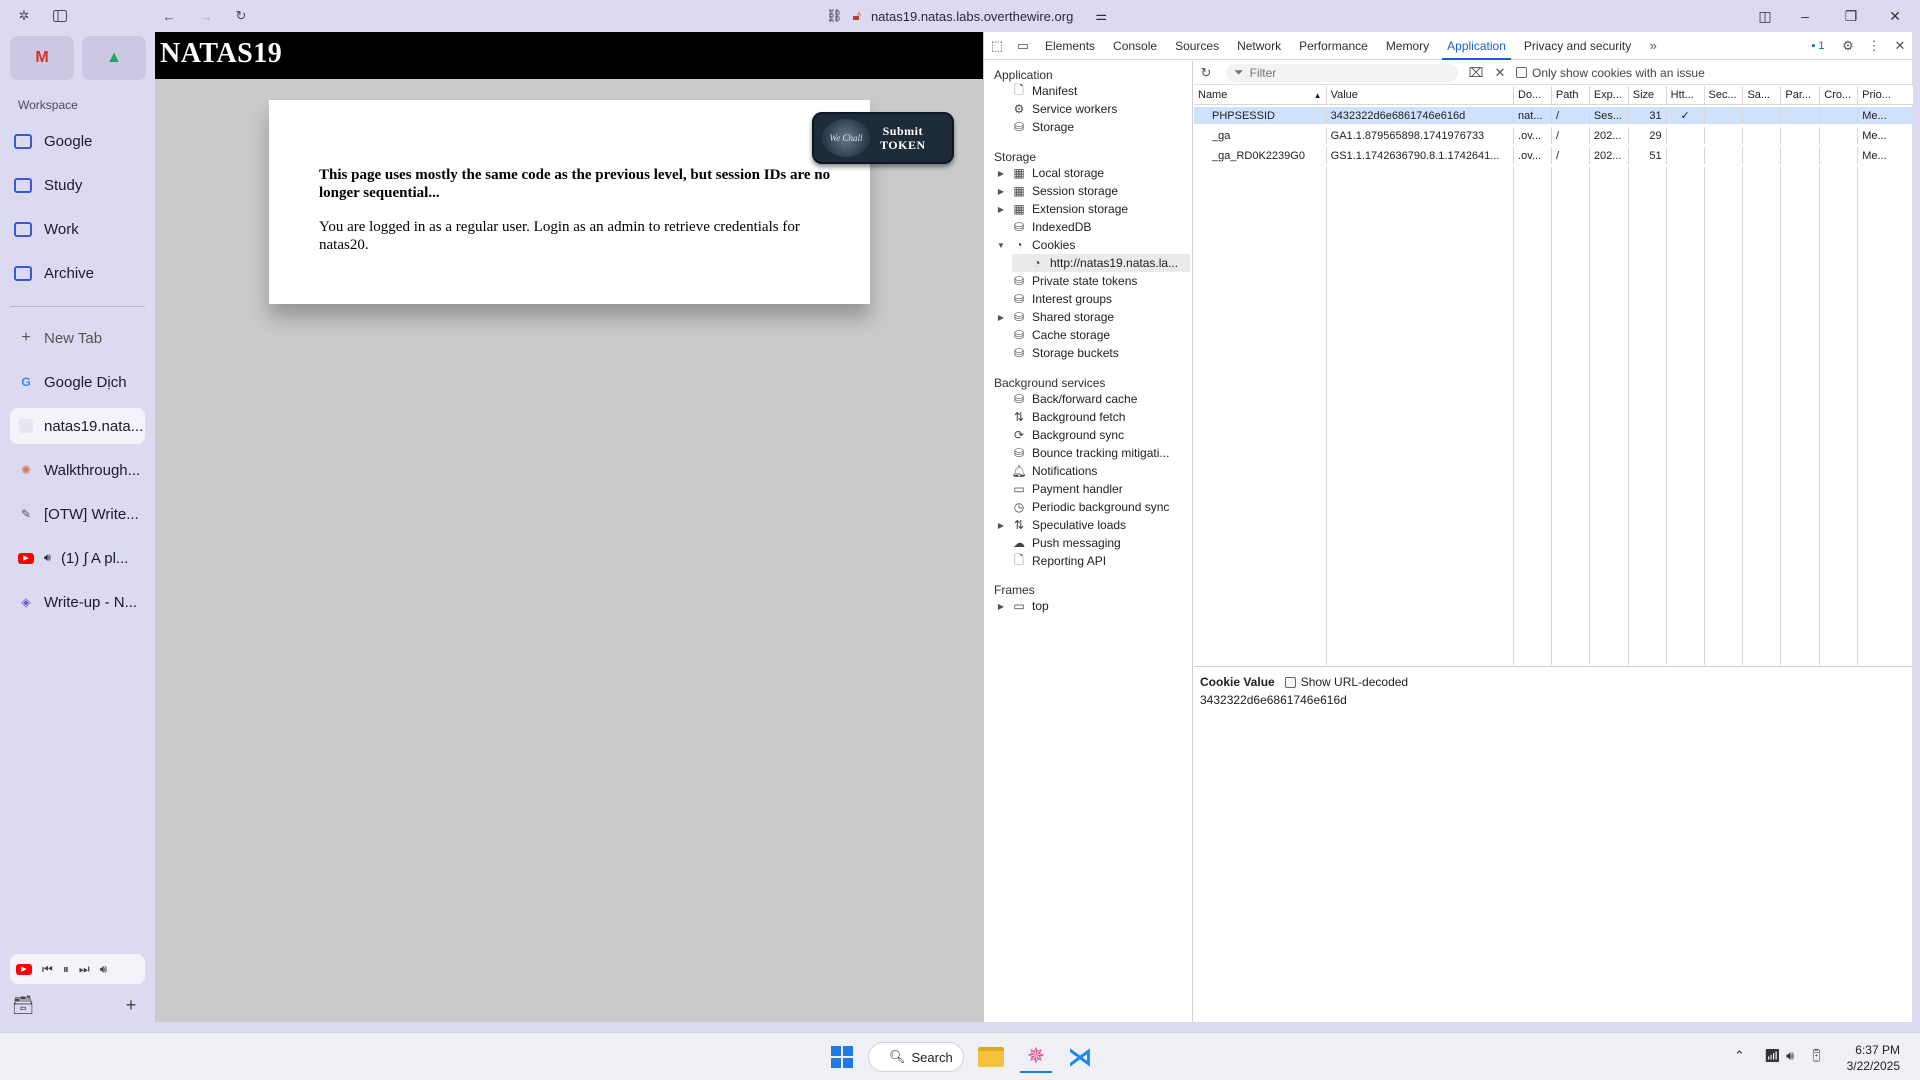 Image resolution: width=1920 pixels, height=1080 pixels. Describe the element at coordinates (53, 141) in the screenshot. I see `folder-google: Google` at that location.